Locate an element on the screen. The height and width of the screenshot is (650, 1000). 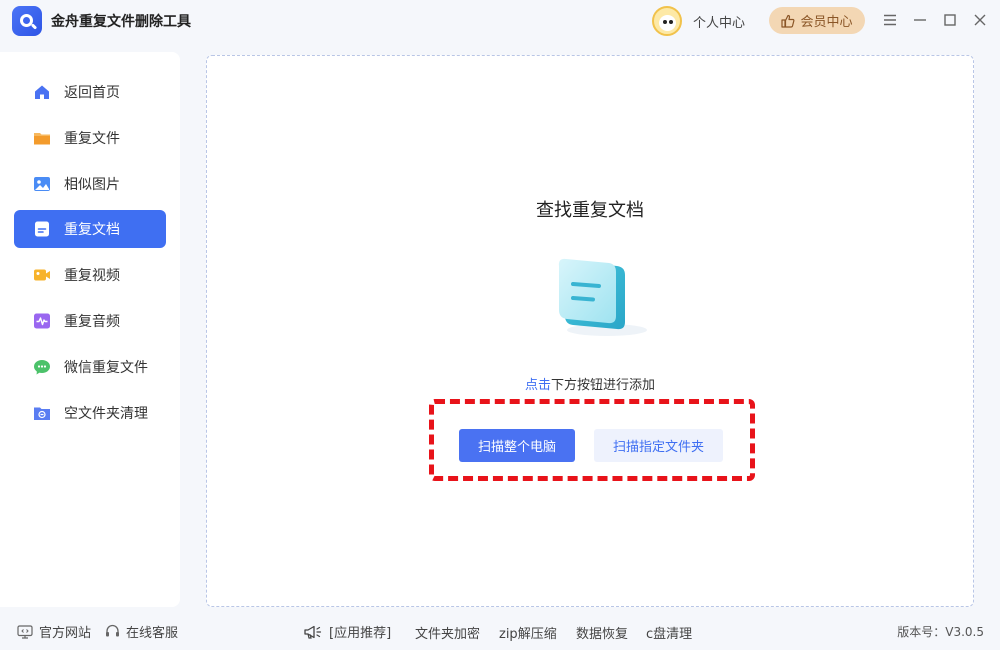
official-website-link: 官方网站 is located at coordinates (54, 631).